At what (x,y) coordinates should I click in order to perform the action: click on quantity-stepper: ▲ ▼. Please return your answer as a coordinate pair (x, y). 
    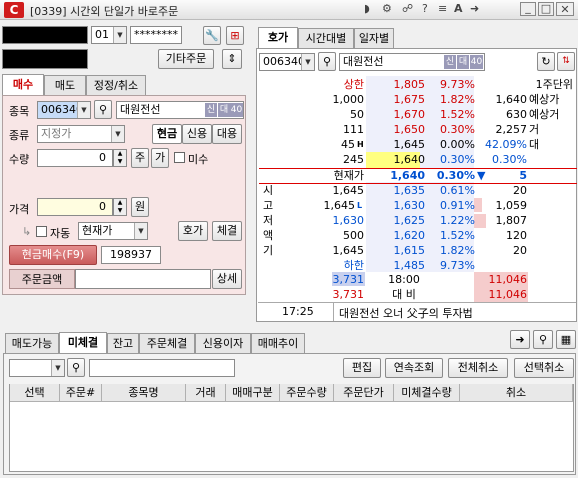
    Looking at the image, I should click on (120, 158).